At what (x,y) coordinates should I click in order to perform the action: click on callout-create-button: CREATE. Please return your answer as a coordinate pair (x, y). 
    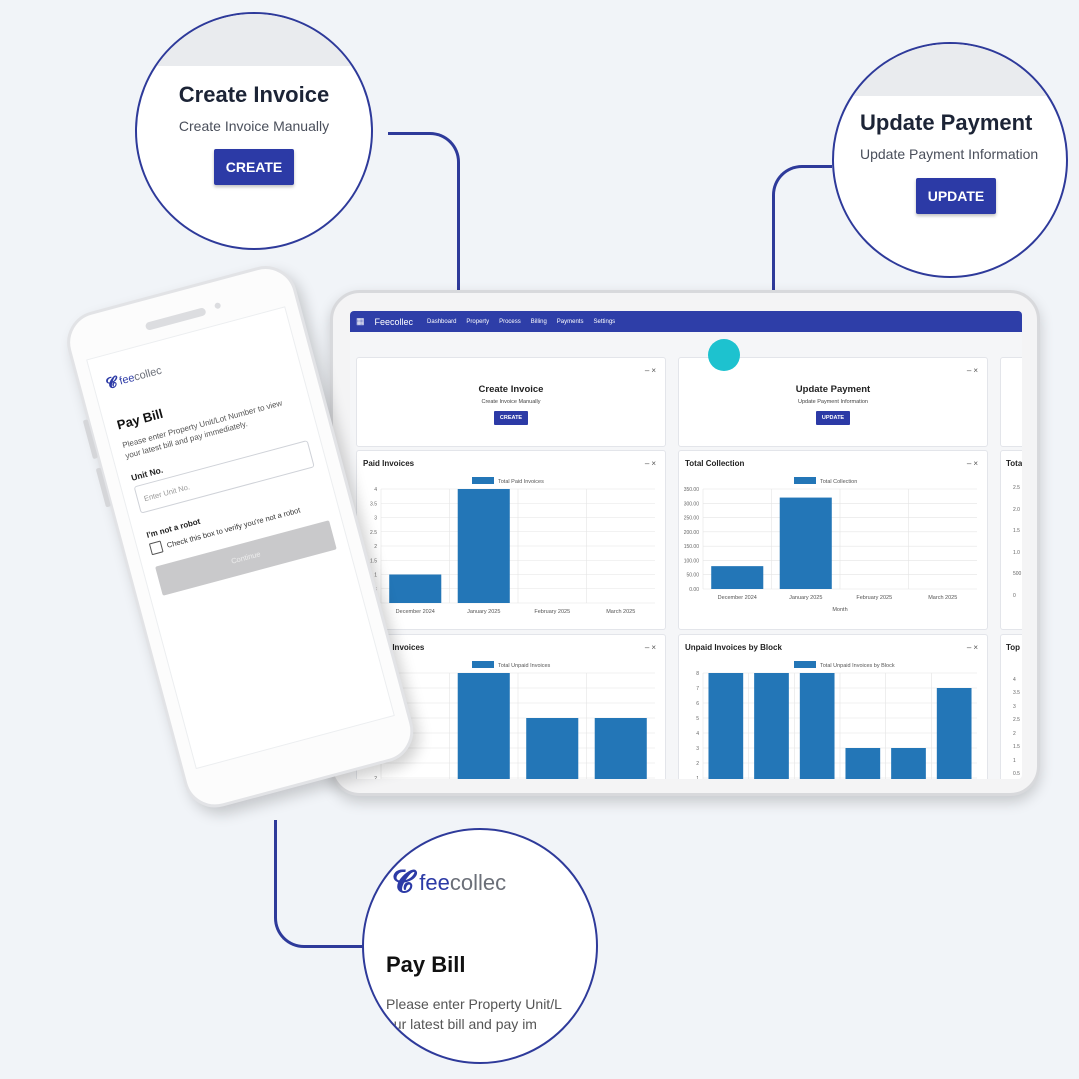
    Looking at the image, I should click on (254, 167).